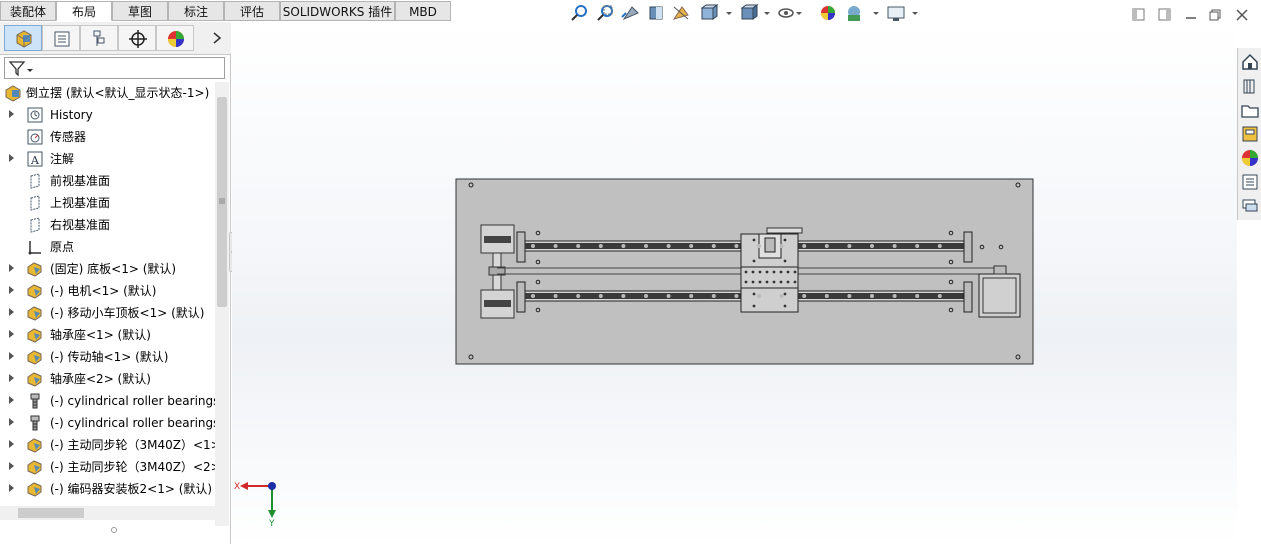  Describe the element at coordinates (1250, 206) in the screenshot. I see `forum-icon` at that location.